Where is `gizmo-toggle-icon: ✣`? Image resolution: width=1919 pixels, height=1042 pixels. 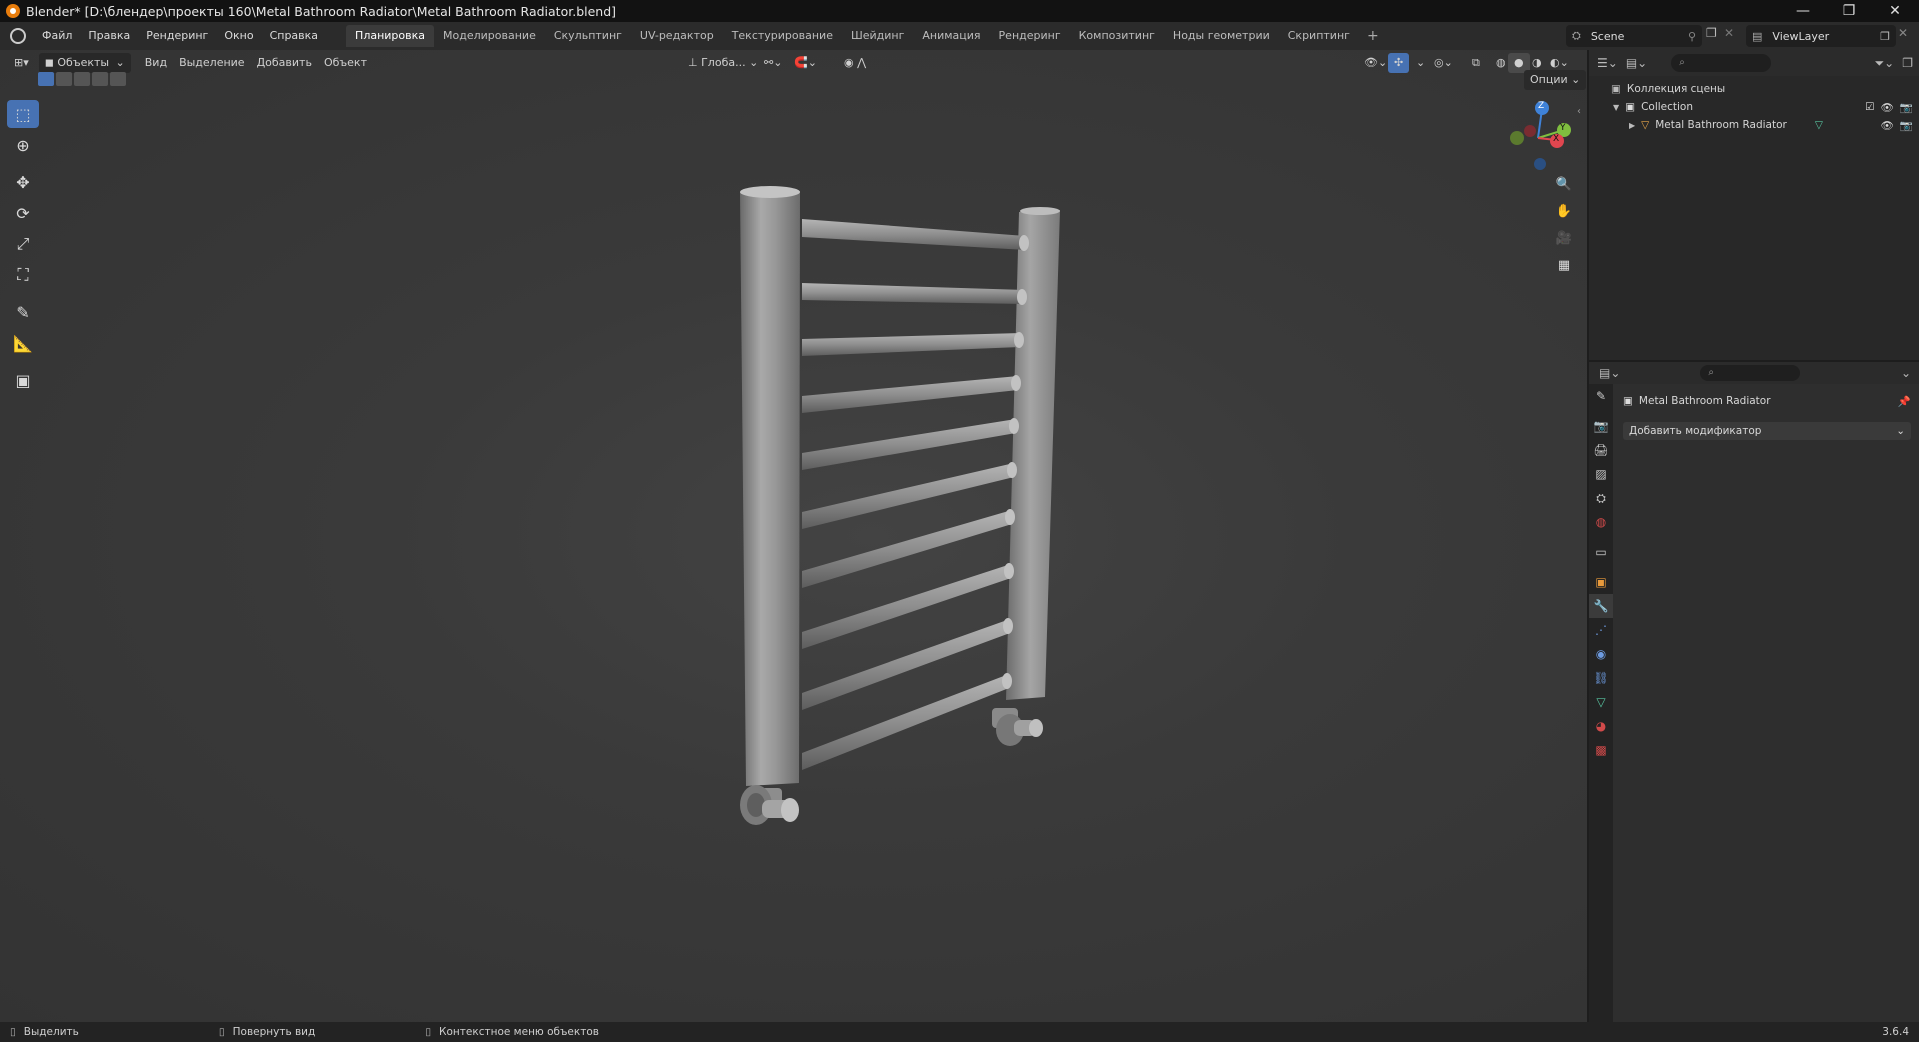
gizmo-toggle-icon: ✣ is located at coordinates (1399, 63).